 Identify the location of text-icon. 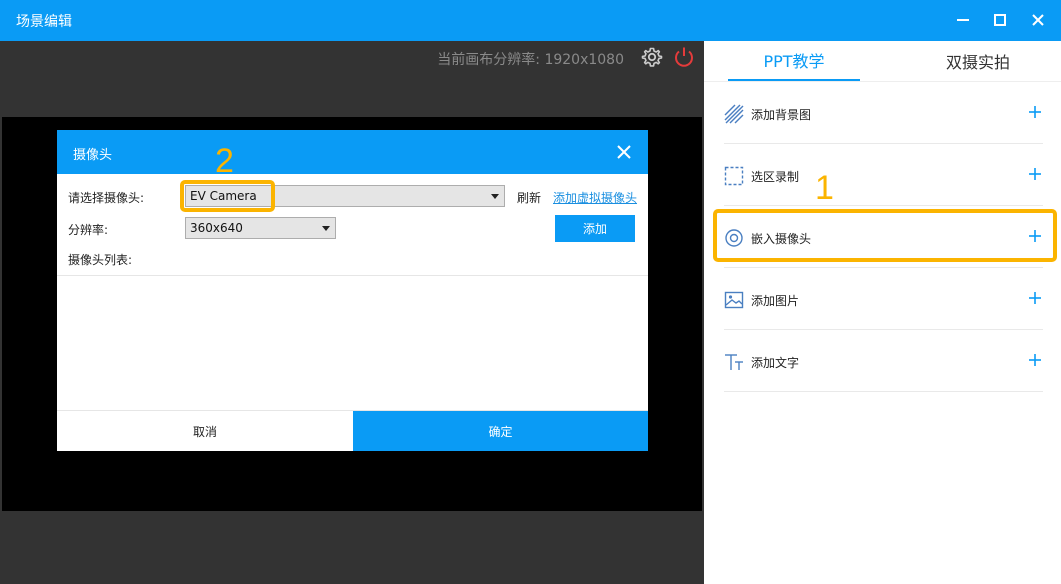
(734, 362).